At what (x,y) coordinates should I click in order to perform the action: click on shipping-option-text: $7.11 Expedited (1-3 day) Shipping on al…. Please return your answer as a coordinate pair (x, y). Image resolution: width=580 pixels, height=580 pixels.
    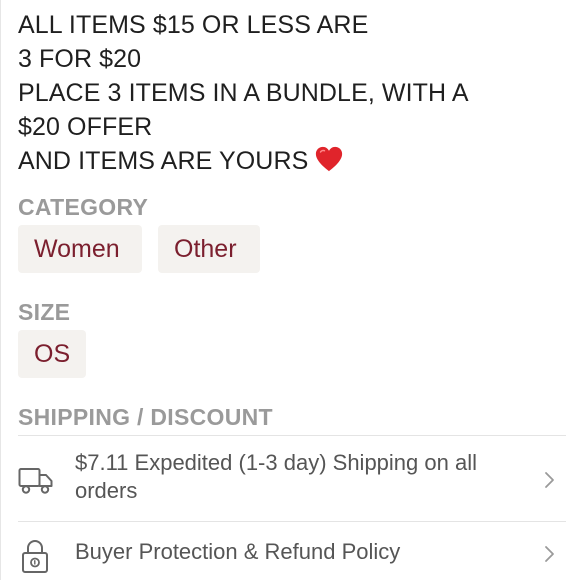
    Looking at the image, I should click on (276, 476).